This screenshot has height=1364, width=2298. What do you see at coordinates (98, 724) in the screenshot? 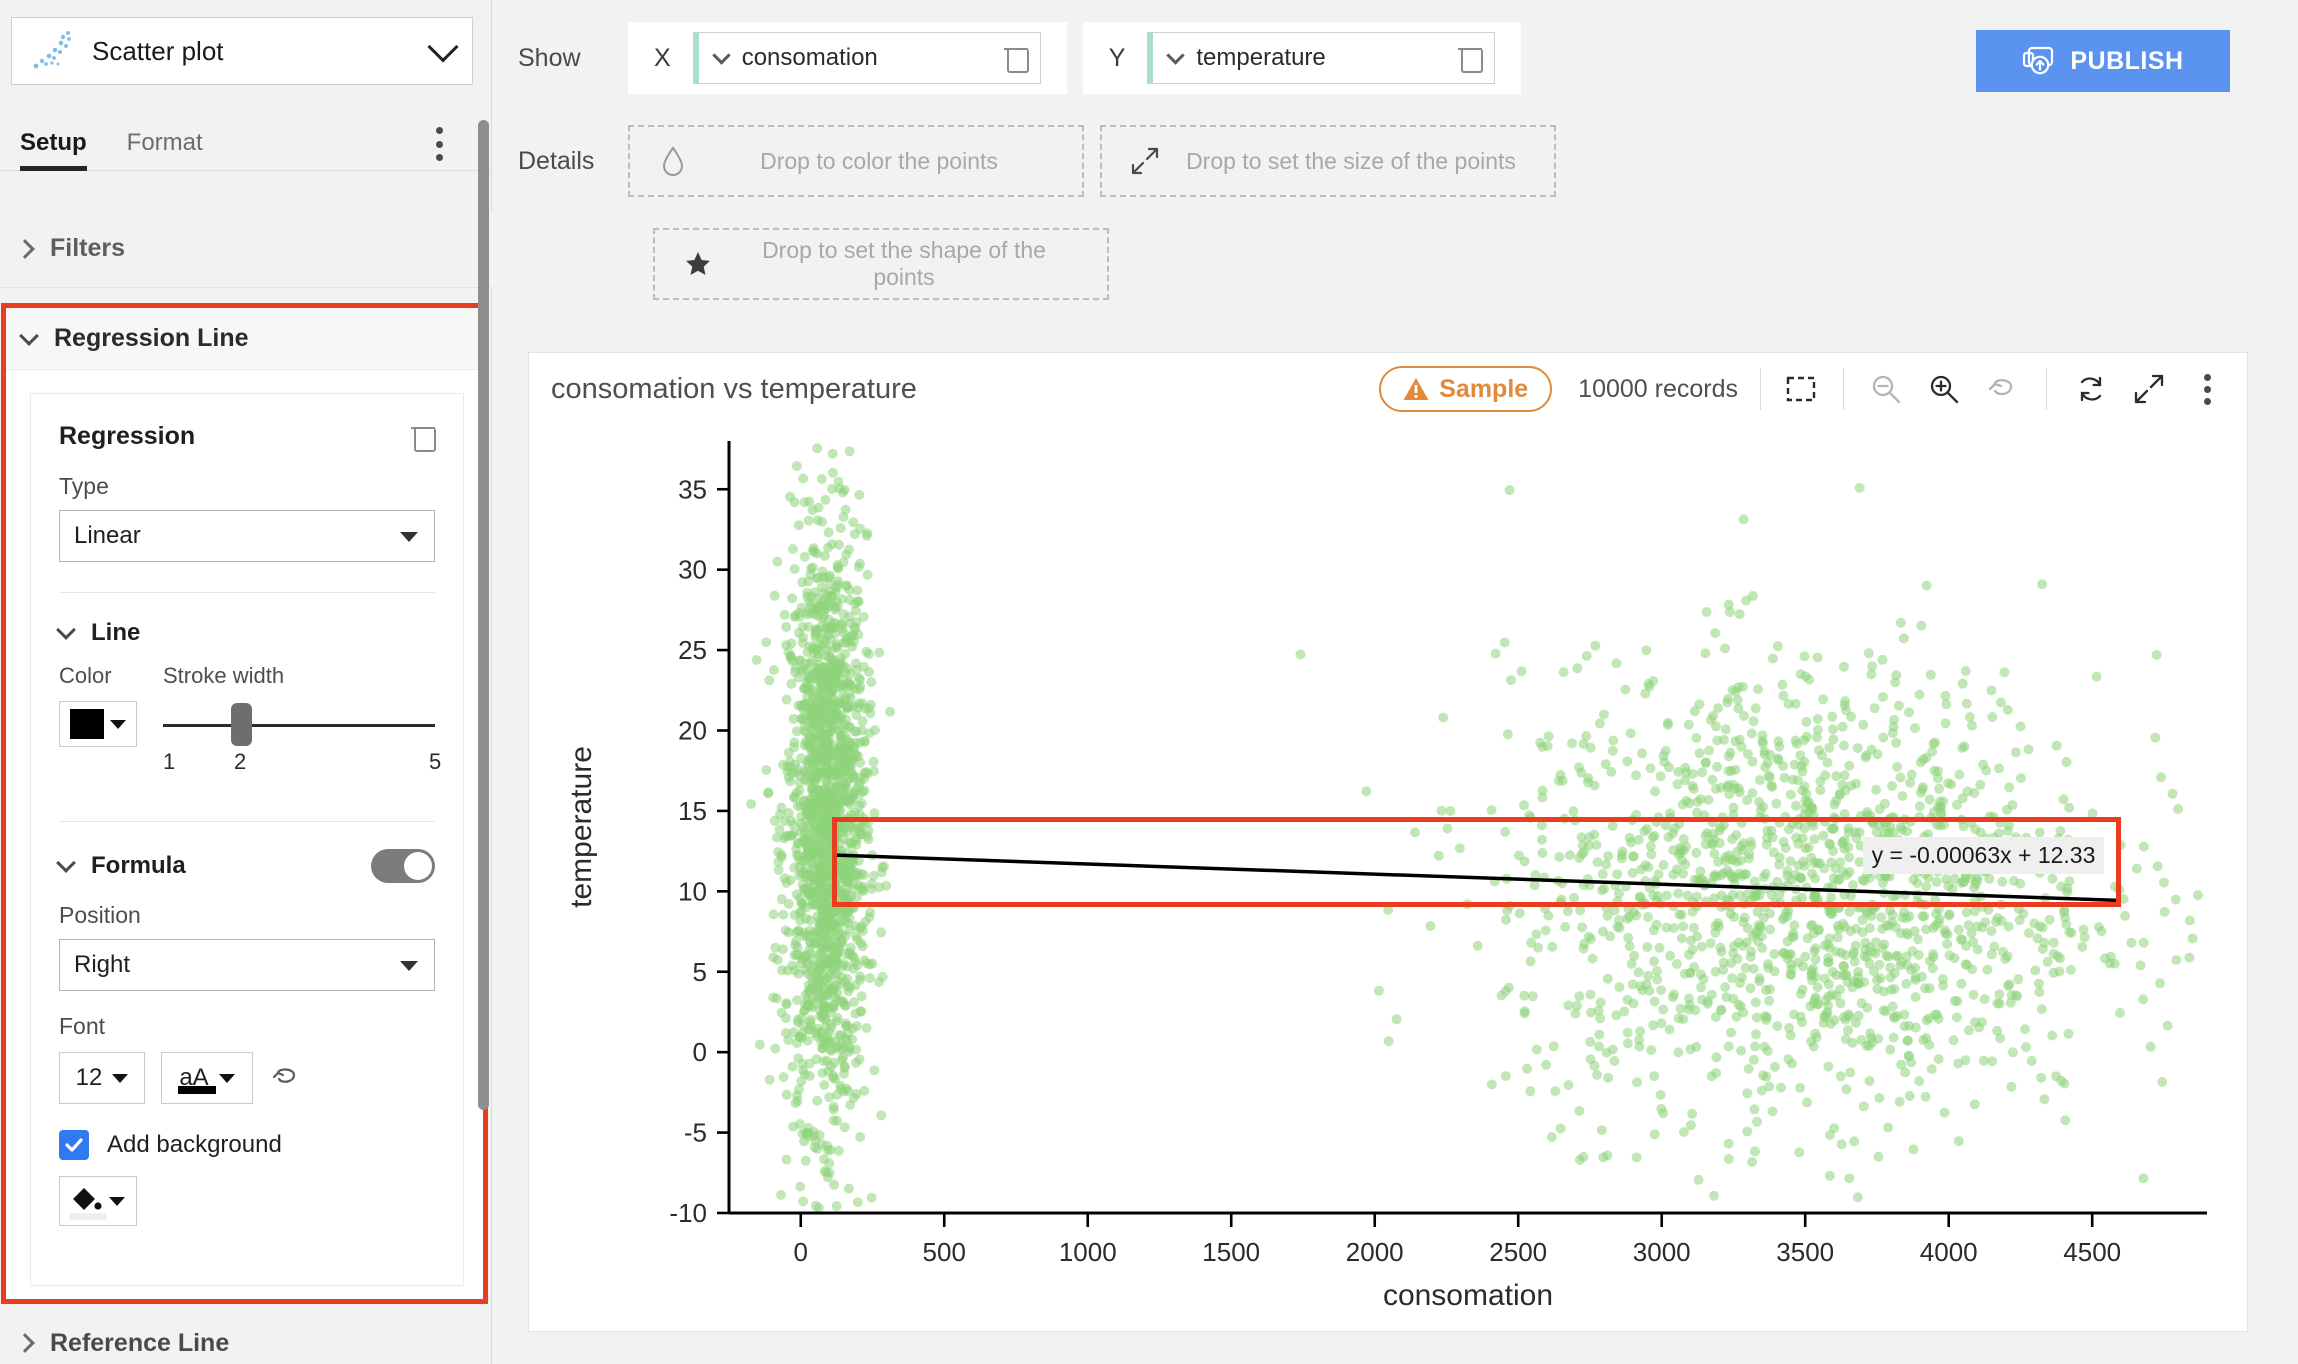
I see `line-color-picker` at bounding box center [98, 724].